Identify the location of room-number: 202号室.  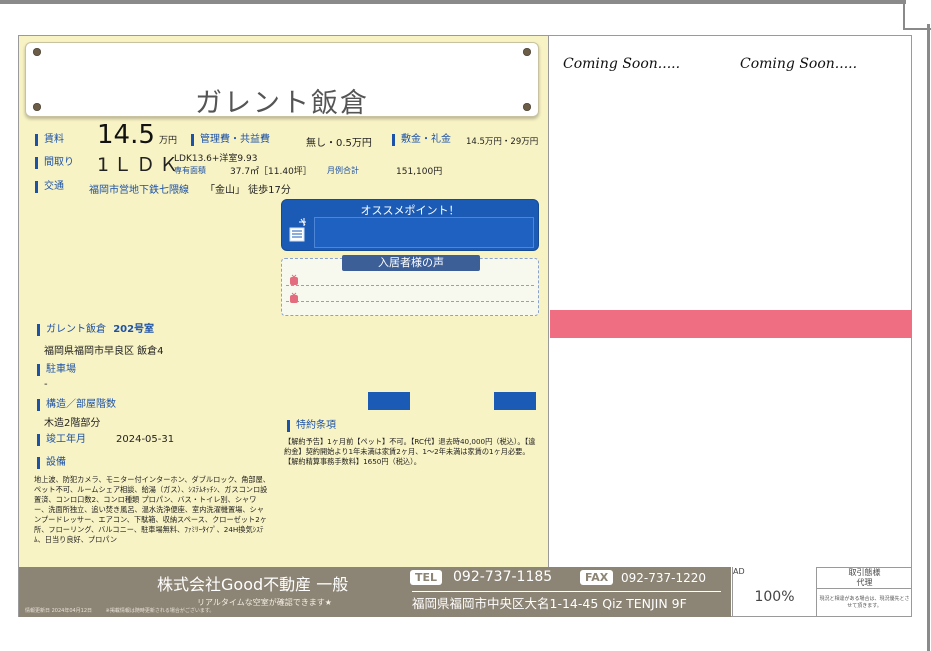
(134, 329).